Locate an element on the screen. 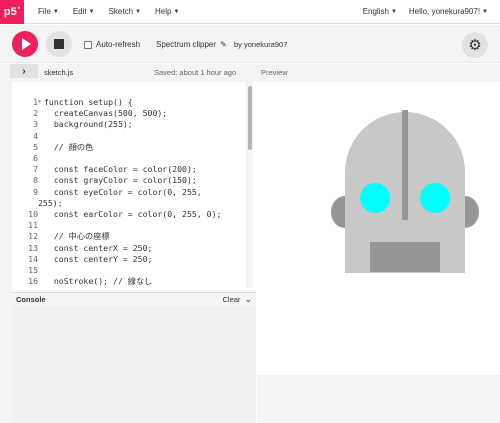 This screenshot has height=423, width=500. code-line: 14 const centerY = 250; is located at coordinates (134, 259).